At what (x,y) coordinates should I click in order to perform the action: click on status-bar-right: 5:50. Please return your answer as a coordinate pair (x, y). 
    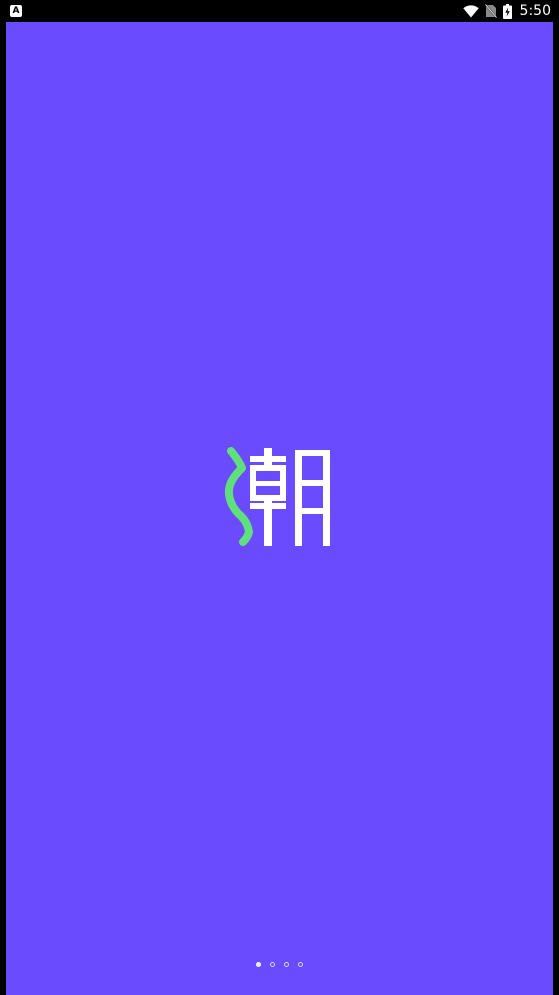
    Looking at the image, I should click on (506, 11).